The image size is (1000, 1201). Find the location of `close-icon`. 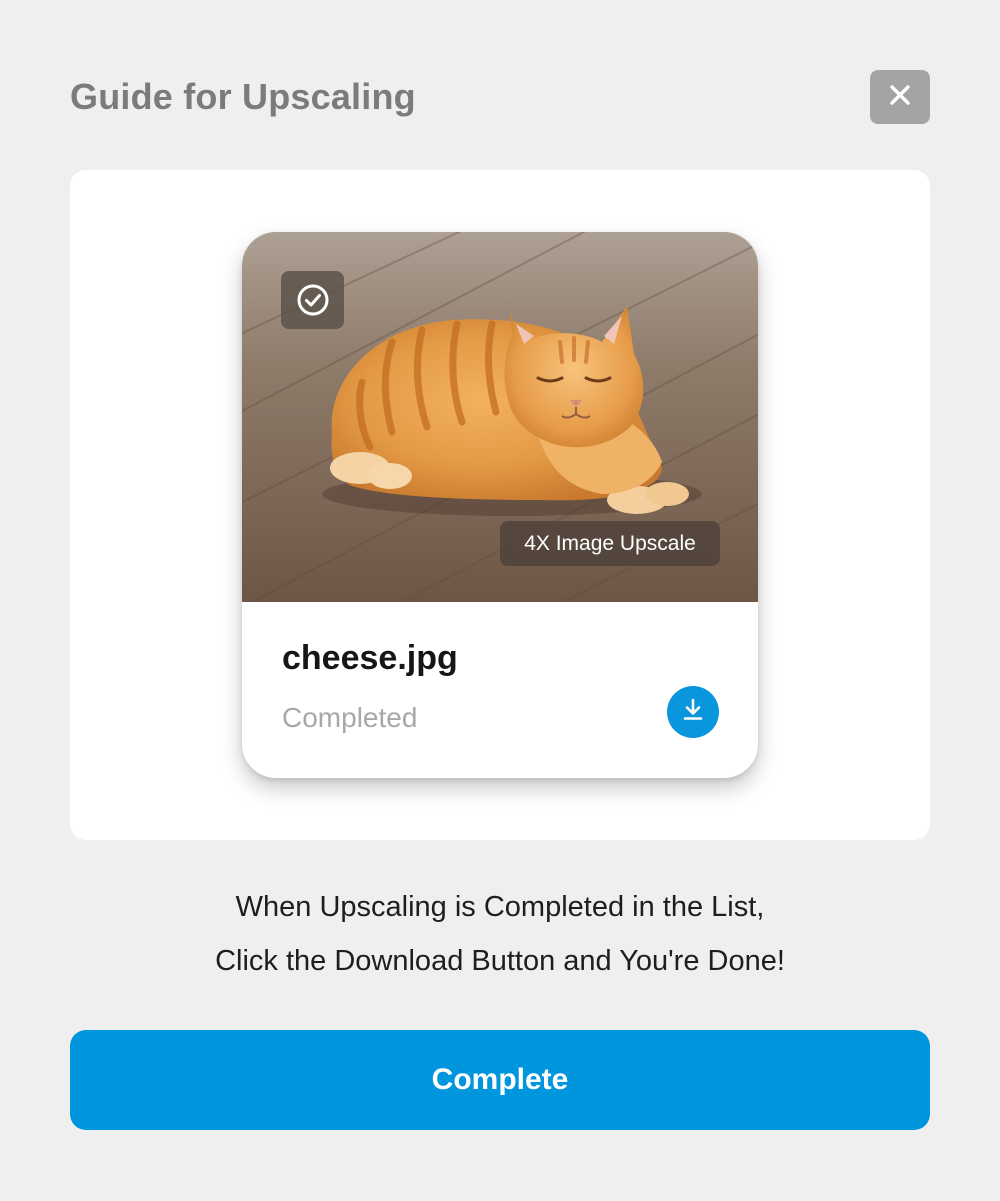

close-icon is located at coordinates (900, 97).